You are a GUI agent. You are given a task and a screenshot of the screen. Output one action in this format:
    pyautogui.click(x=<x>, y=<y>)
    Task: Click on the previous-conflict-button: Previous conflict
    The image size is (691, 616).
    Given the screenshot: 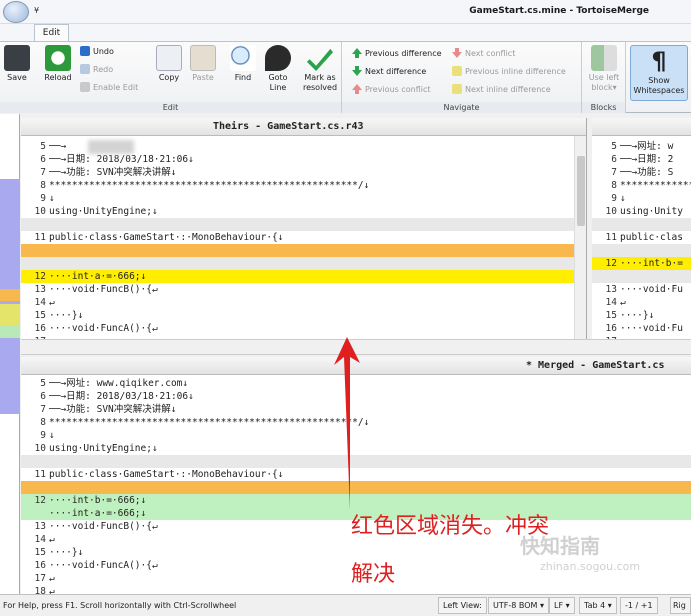 What is the action you would take?
    pyautogui.click(x=391, y=89)
    